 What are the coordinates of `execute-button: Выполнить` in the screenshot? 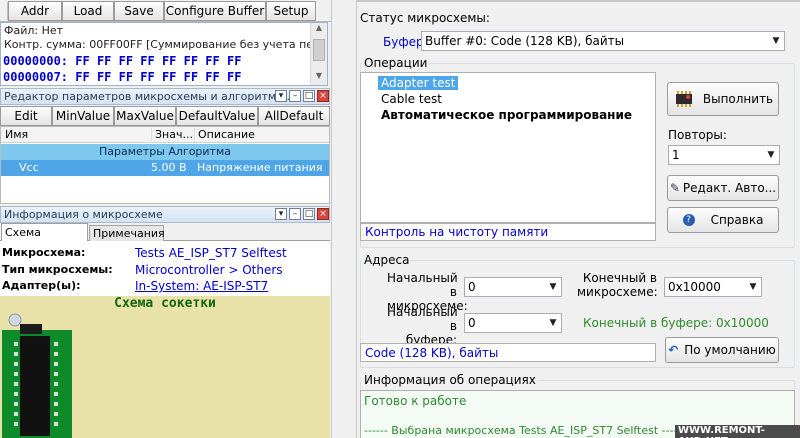 It's located at (723, 99).